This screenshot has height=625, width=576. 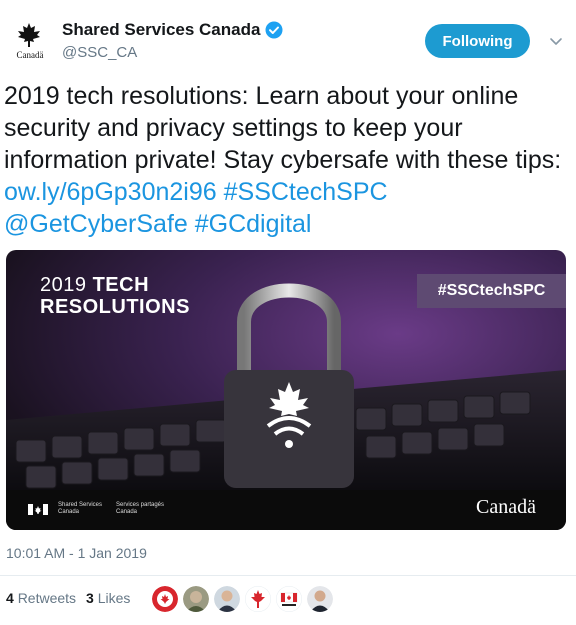 What do you see at coordinates (140, 505) in the screenshot?
I see `footer-fr-line1: Services partagés` at bounding box center [140, 505].